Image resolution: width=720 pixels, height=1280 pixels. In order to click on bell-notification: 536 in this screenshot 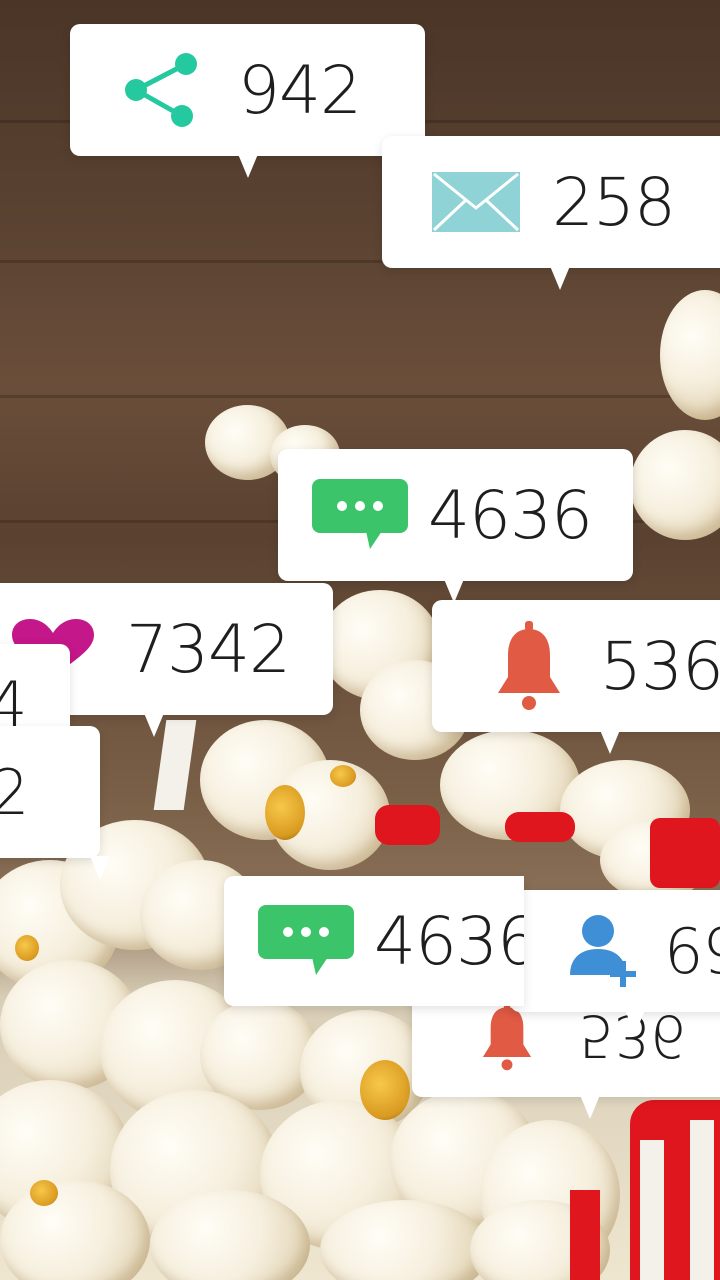, I will do `click(576, 677)`.